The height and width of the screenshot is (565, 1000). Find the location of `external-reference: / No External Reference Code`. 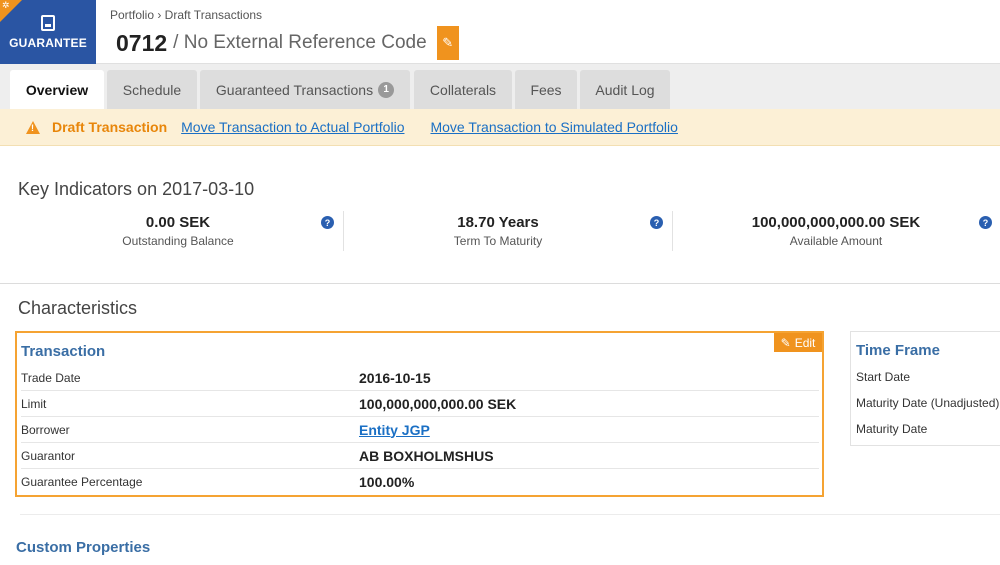

external-reference: / No External Reference Code is located at coordinates (300, 42).